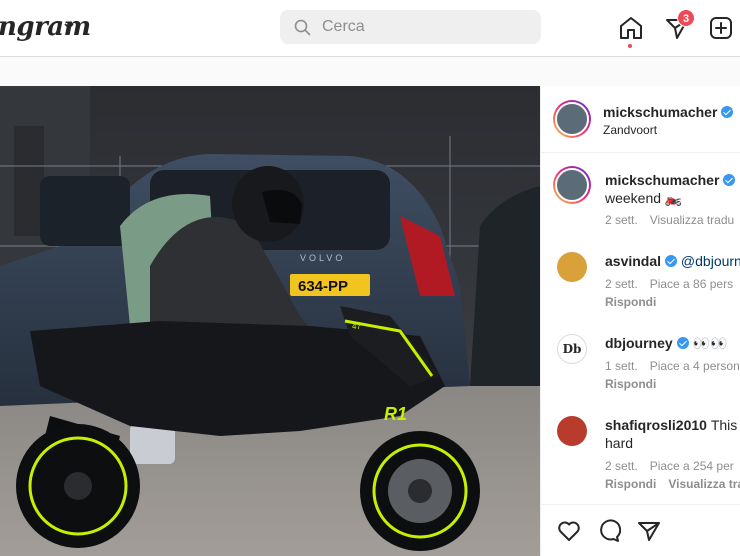 Image resolution: width=740 pixels, height=556 pixels. What do you see at coordinates (370, 72) in the screenshot?
I see `feed-gap` at bounding box center [370, 72].